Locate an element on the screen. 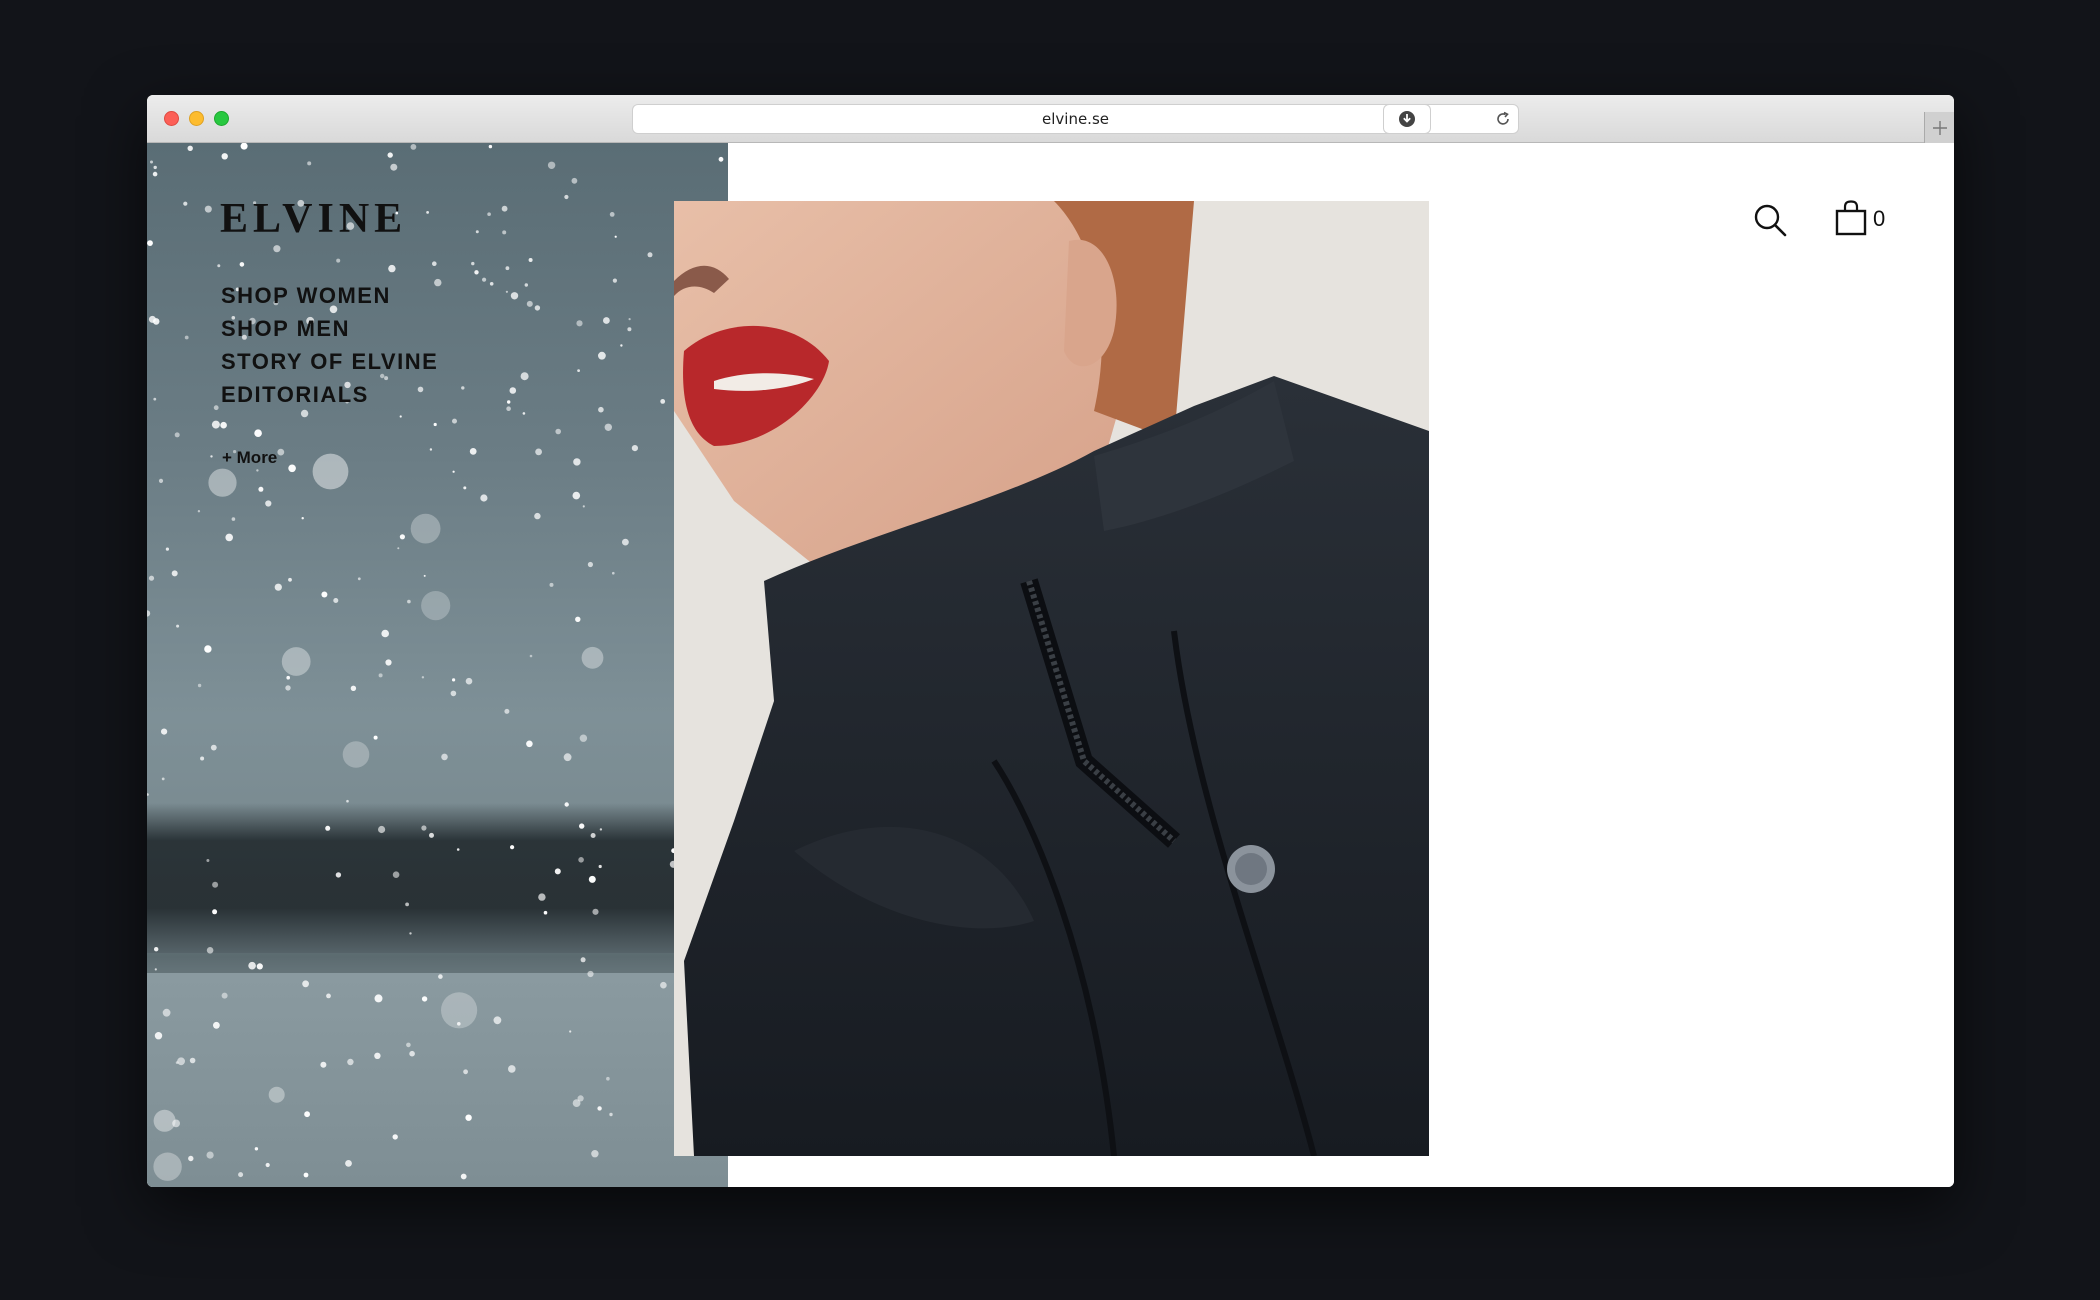  close-window-button is located at coordinates (171, 118).